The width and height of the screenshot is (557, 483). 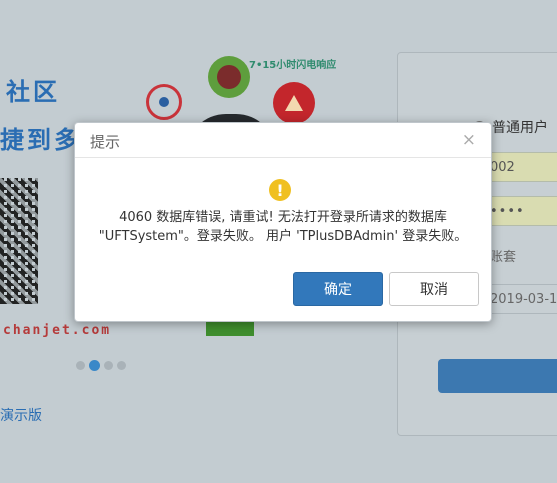 What do you see at coordinates (293, 65) in the screenshot?
I see `promo-service-text: 7•15小时闪电响应` at bounding box center [293, 65].